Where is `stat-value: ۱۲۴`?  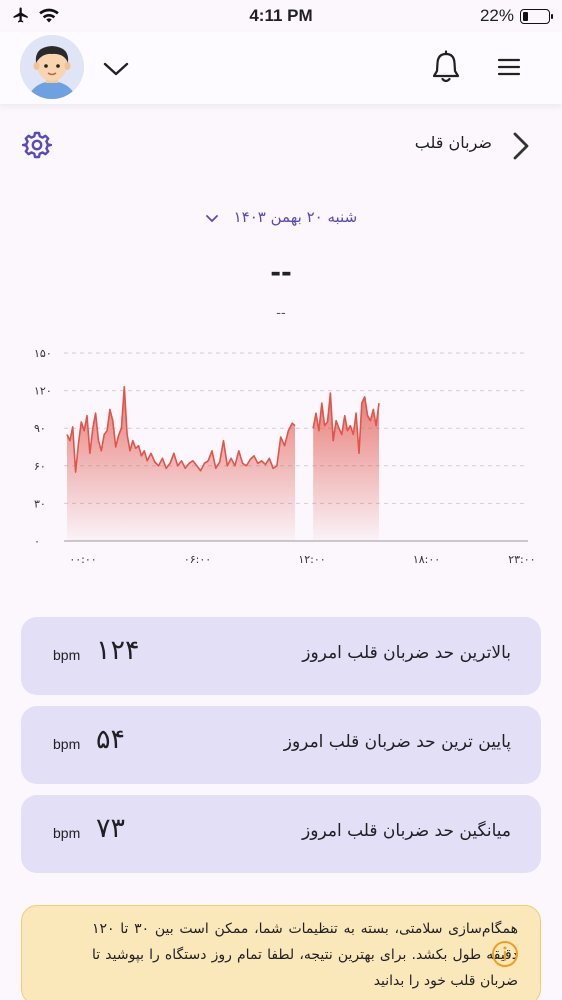
stat-value: ۱۲۴ is located at coordinates (118, 650).